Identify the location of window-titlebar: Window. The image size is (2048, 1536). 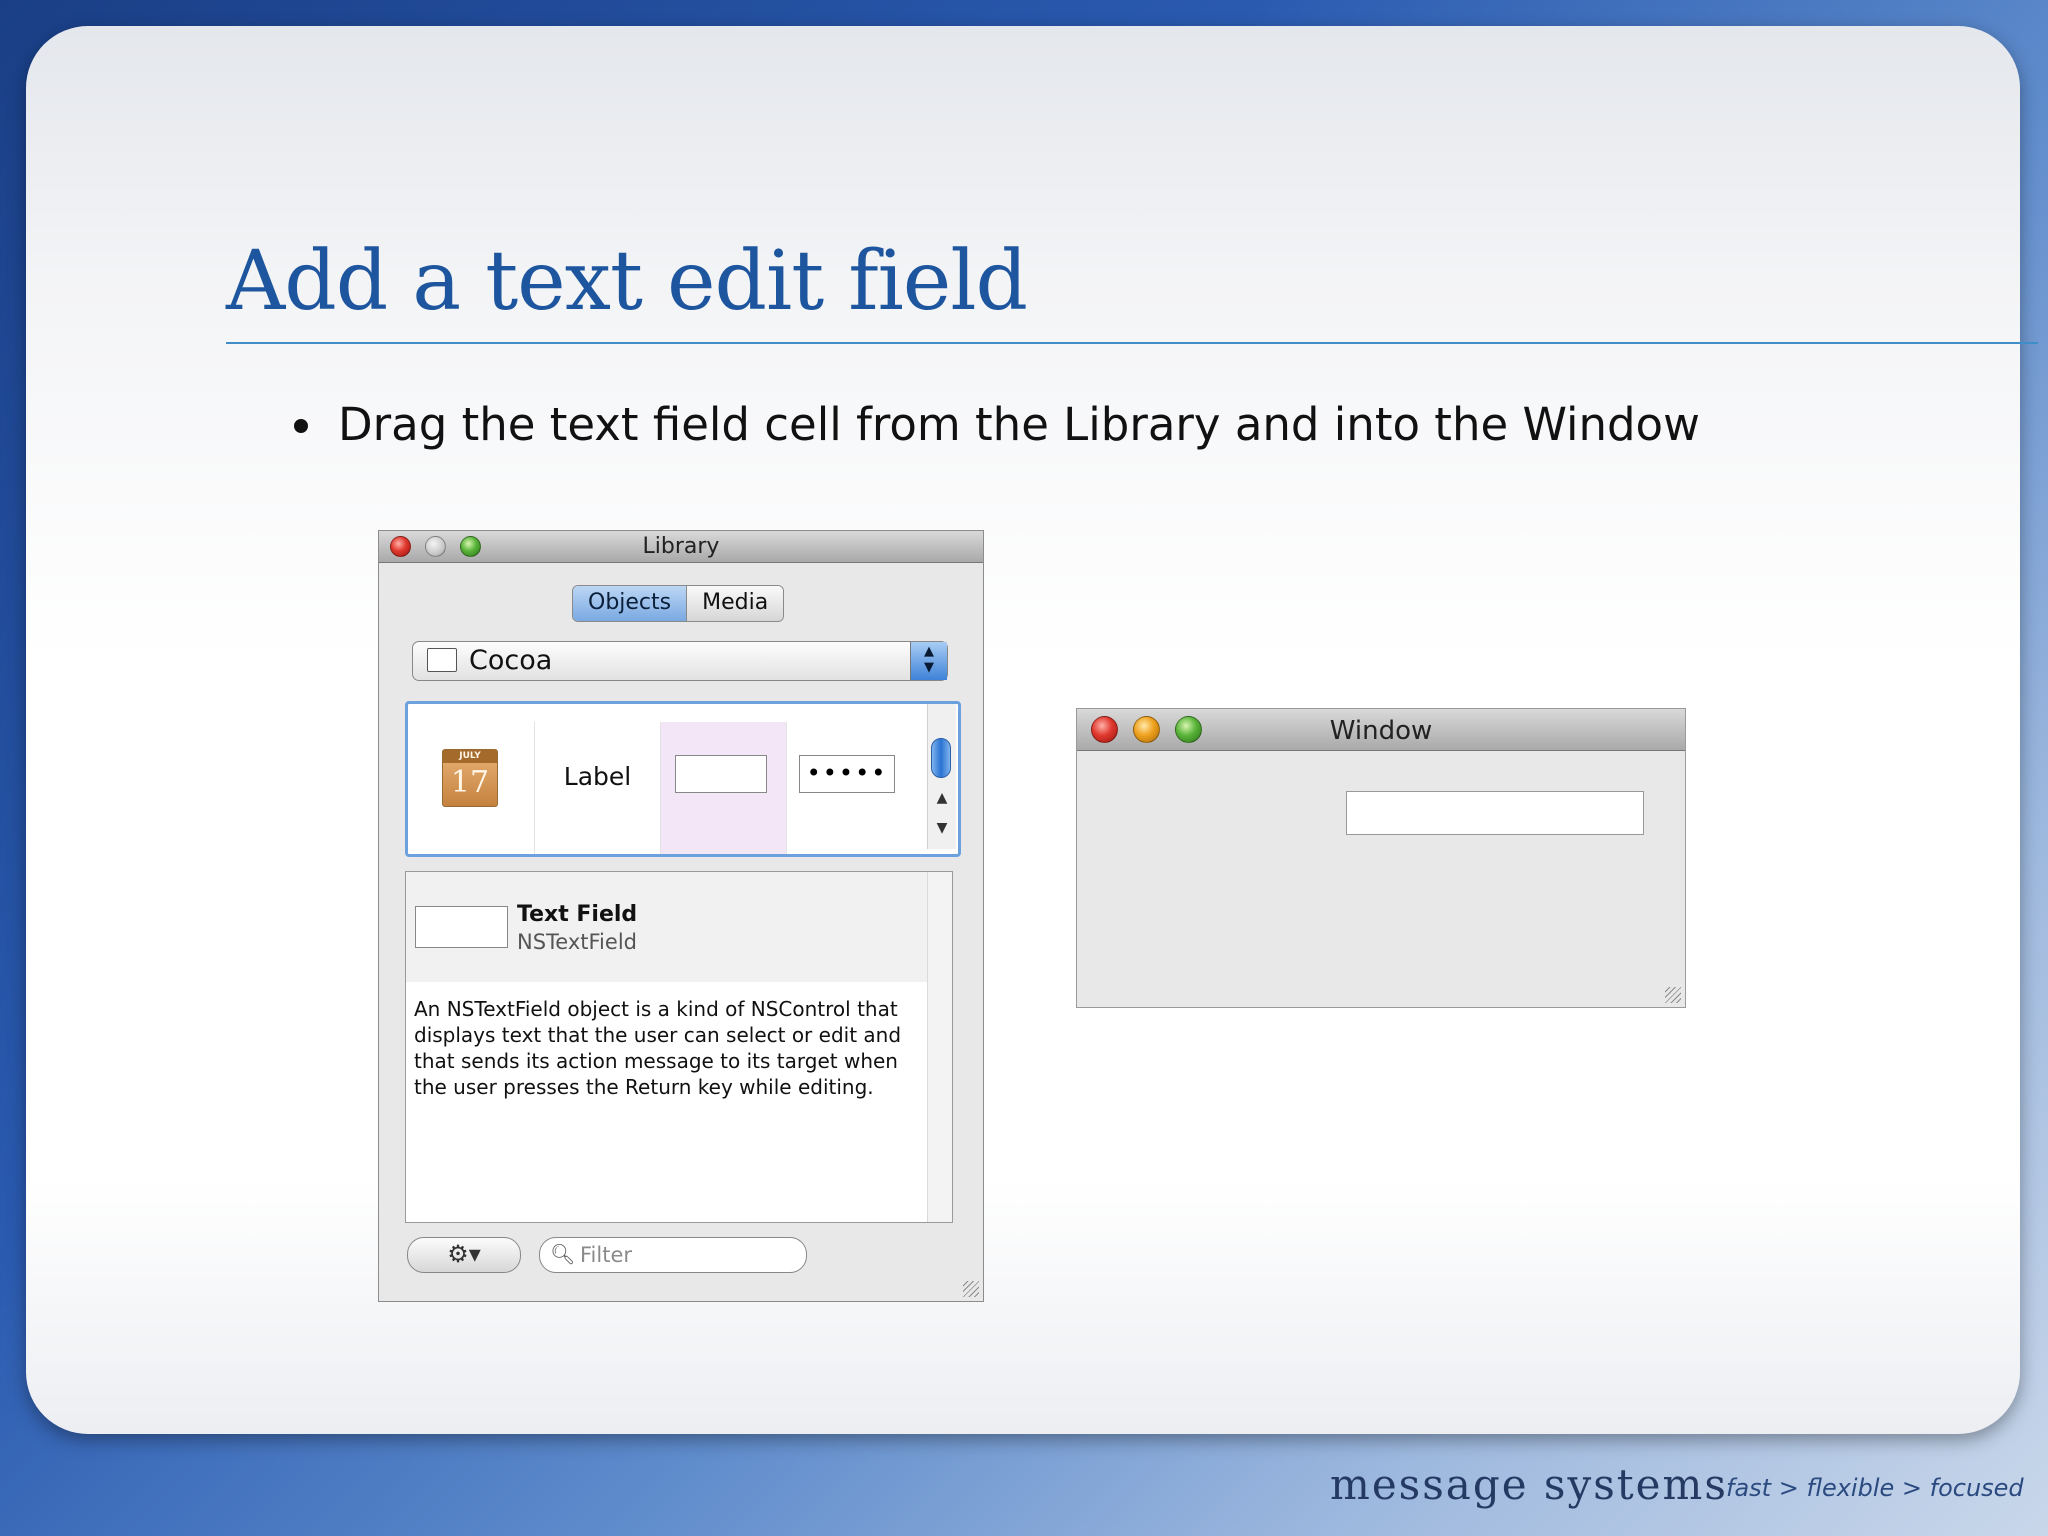
(1381, 730).